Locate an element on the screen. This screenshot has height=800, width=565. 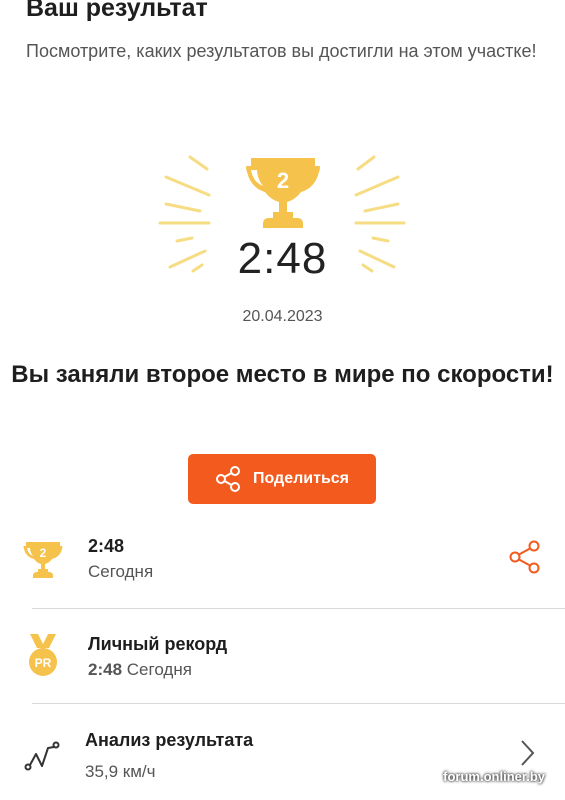
result-row-subtitle: 2:48 Сегодня is located at coordinates (140, 670).